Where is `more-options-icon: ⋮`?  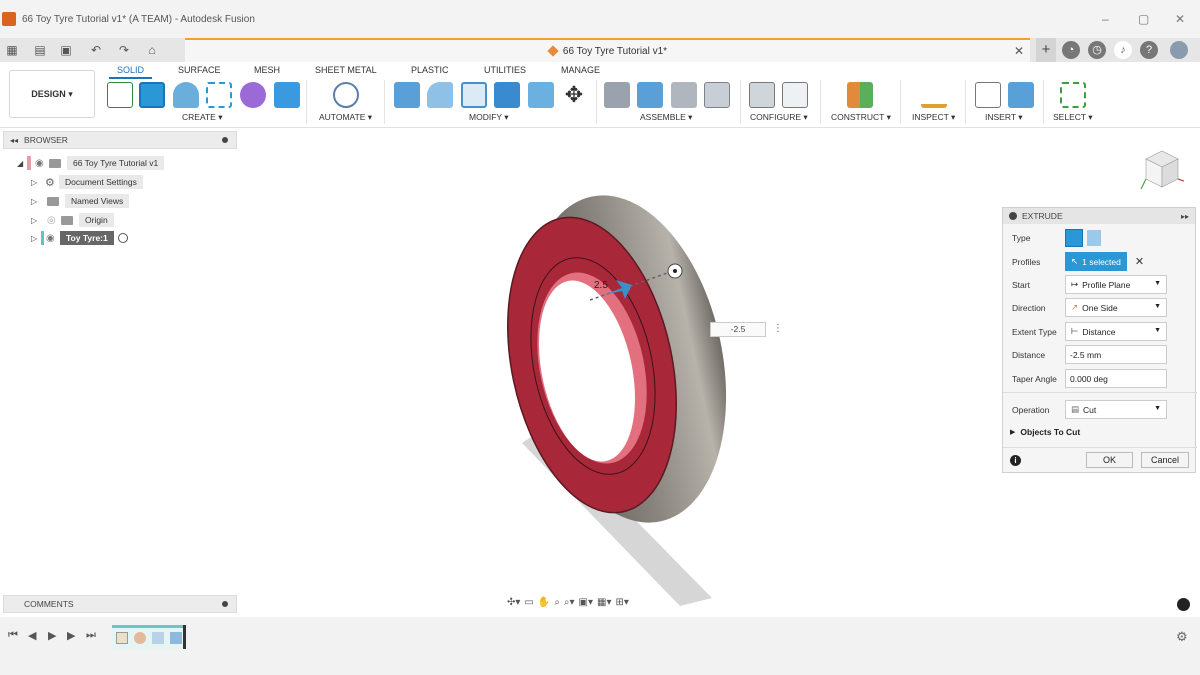 more-options-icon: ⋮ is located at coordinates (778, 328).